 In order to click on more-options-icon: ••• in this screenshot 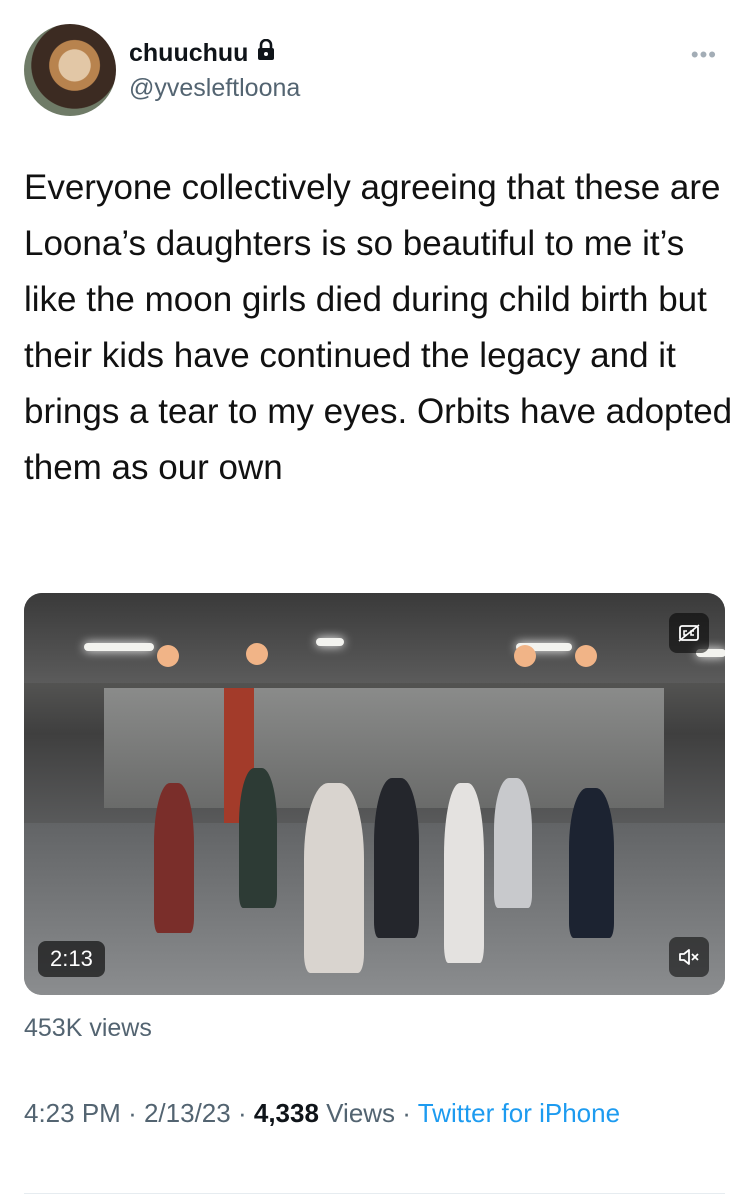, I will do `click(704, 55)`.